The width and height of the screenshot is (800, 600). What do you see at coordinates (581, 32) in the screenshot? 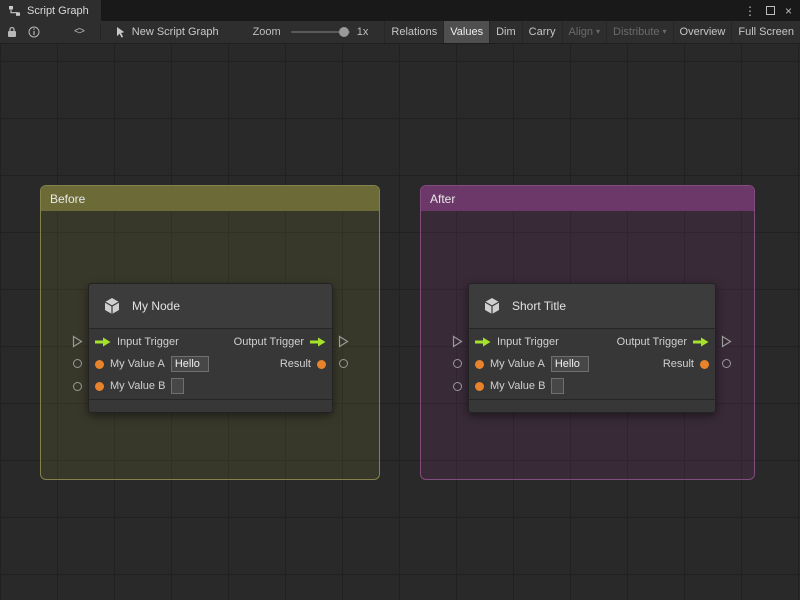
I see `align-label: Align` at bounding box center [581, 32].